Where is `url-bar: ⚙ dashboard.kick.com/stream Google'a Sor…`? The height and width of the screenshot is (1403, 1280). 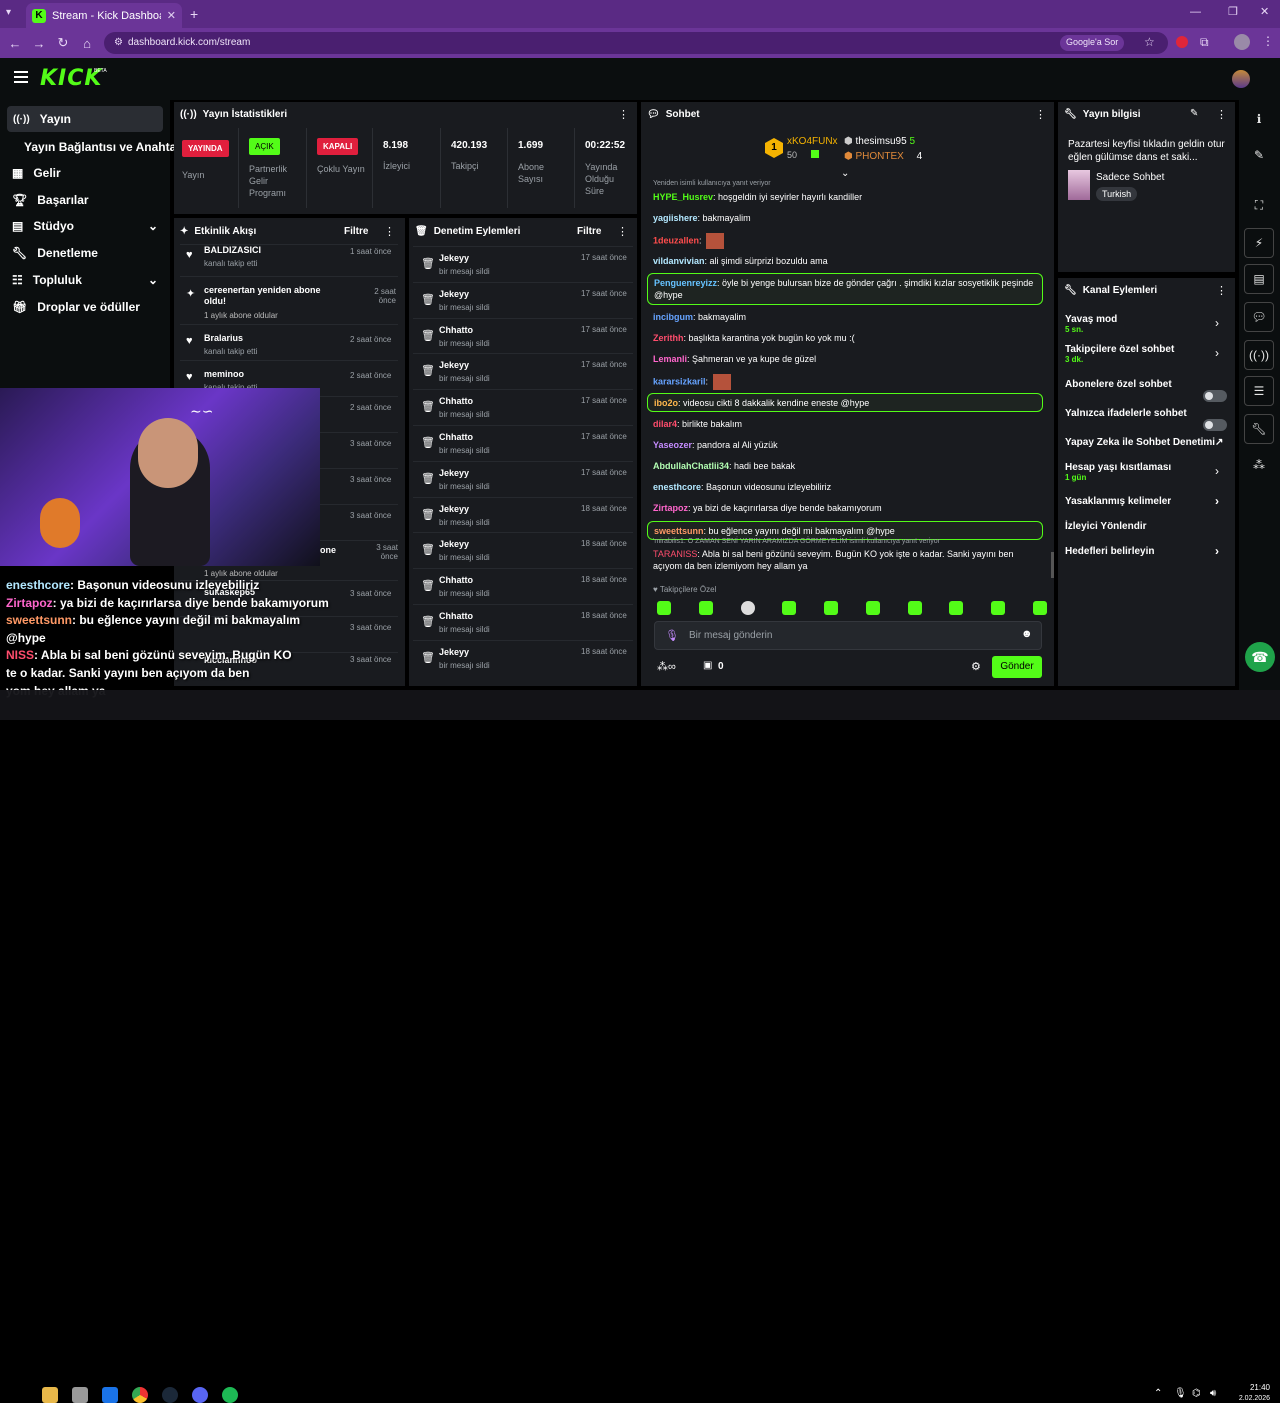 url-bar: ⚙ dashboard.kick.com/stream Google'a Sor… is located at coordinates (636, 43).